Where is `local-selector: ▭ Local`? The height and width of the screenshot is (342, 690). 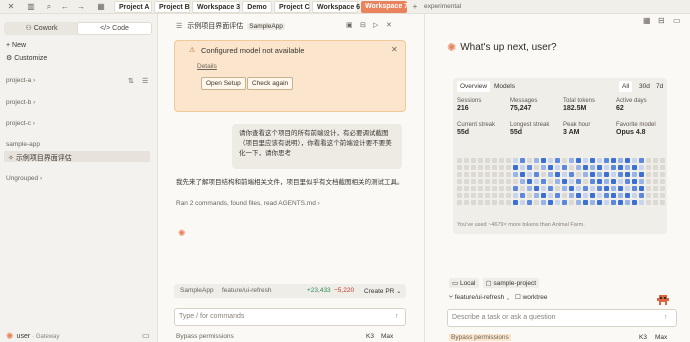
local-selector: ▭ Local is located at coordinates (464, 283).